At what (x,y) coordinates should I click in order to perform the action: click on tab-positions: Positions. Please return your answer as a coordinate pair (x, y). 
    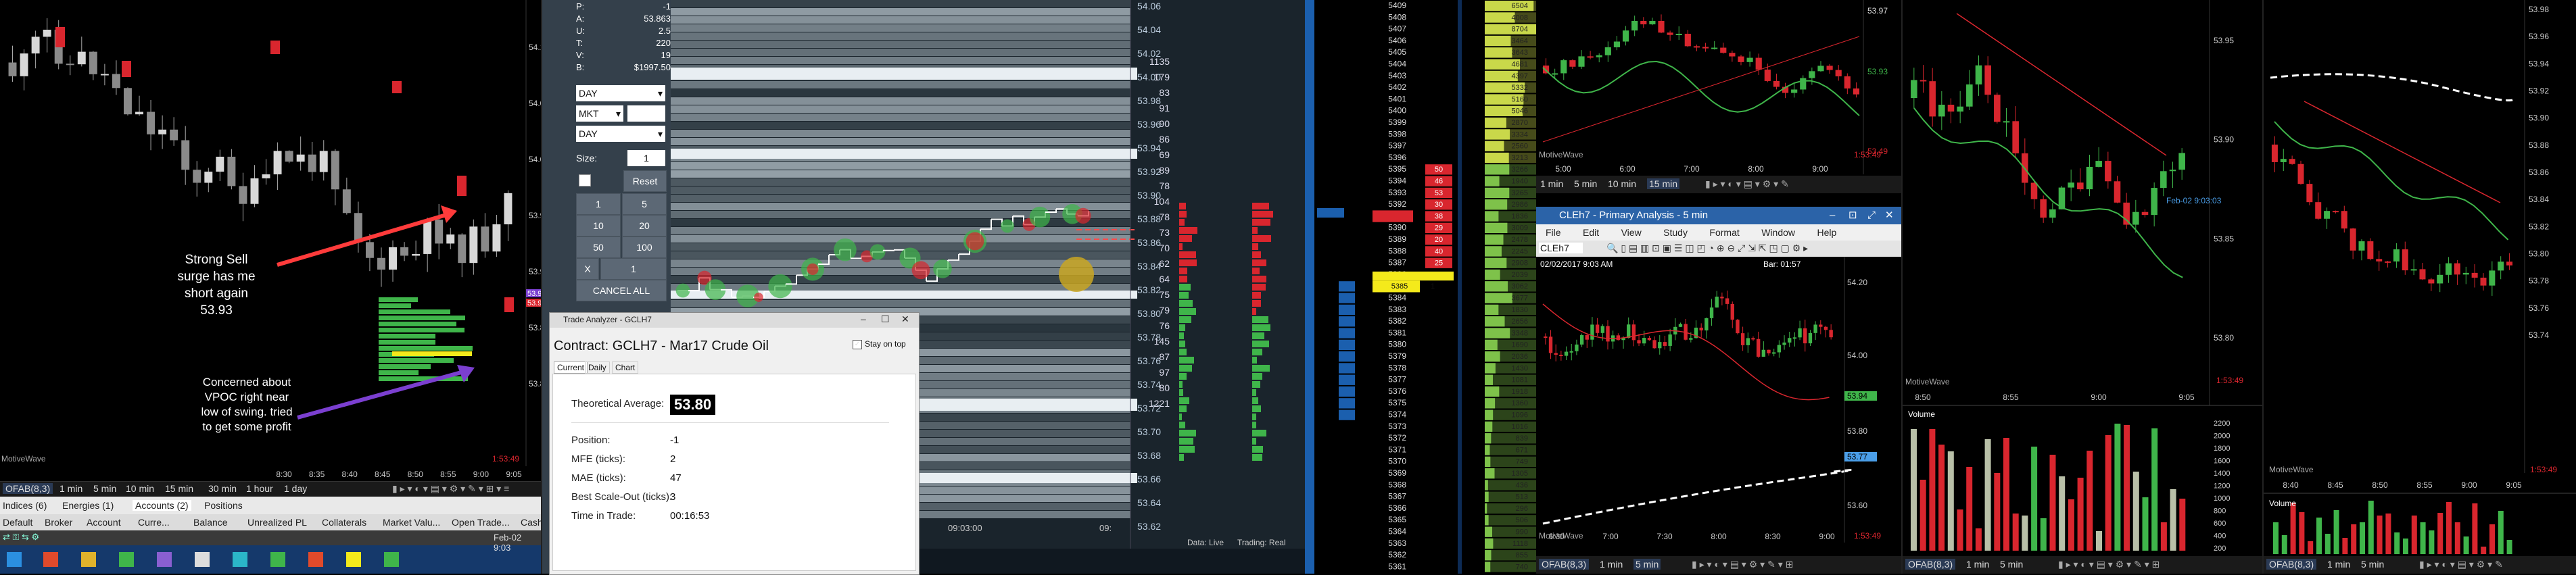
    Looking at the image, I should click on (223, 505).